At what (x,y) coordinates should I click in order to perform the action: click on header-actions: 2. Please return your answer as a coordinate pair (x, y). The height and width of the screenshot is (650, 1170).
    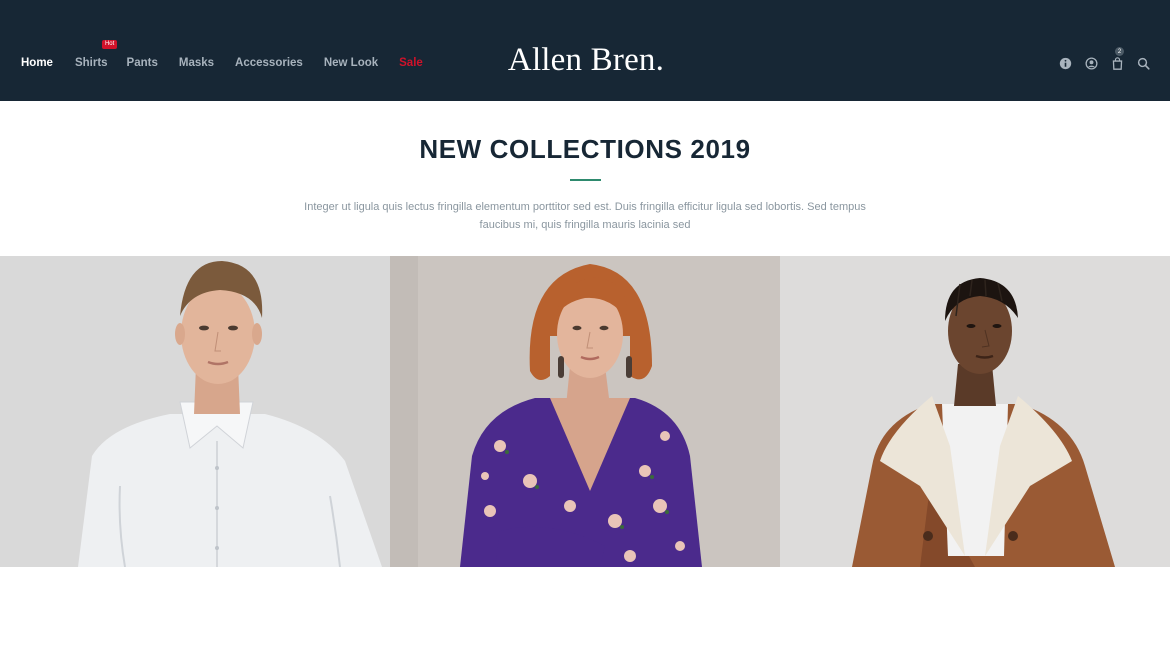
    Looking at the image, I should click on (1104, 59).